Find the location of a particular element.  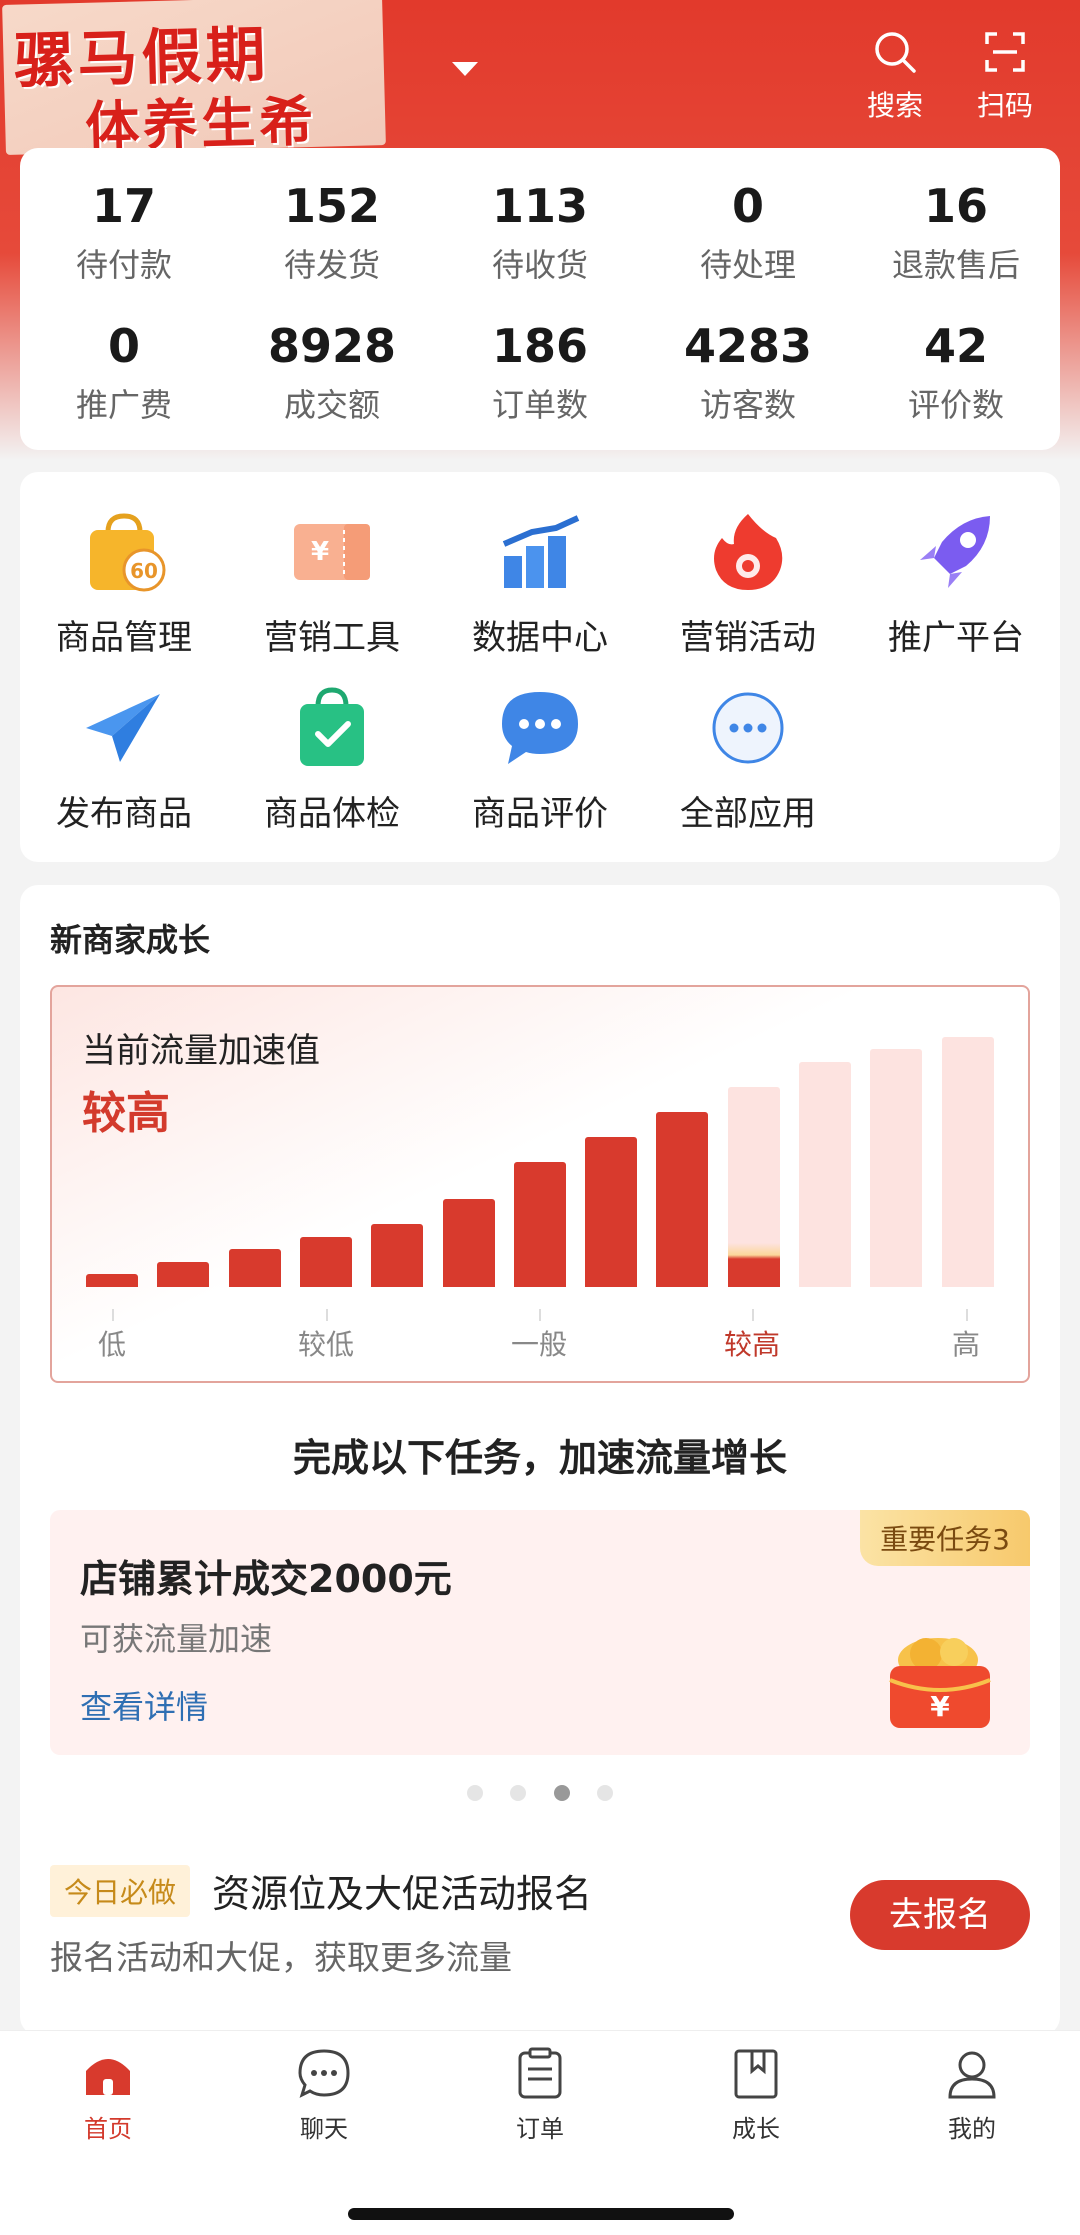

stat-promotion-fee: 0 推广费 is located at coordinates (124, 372).